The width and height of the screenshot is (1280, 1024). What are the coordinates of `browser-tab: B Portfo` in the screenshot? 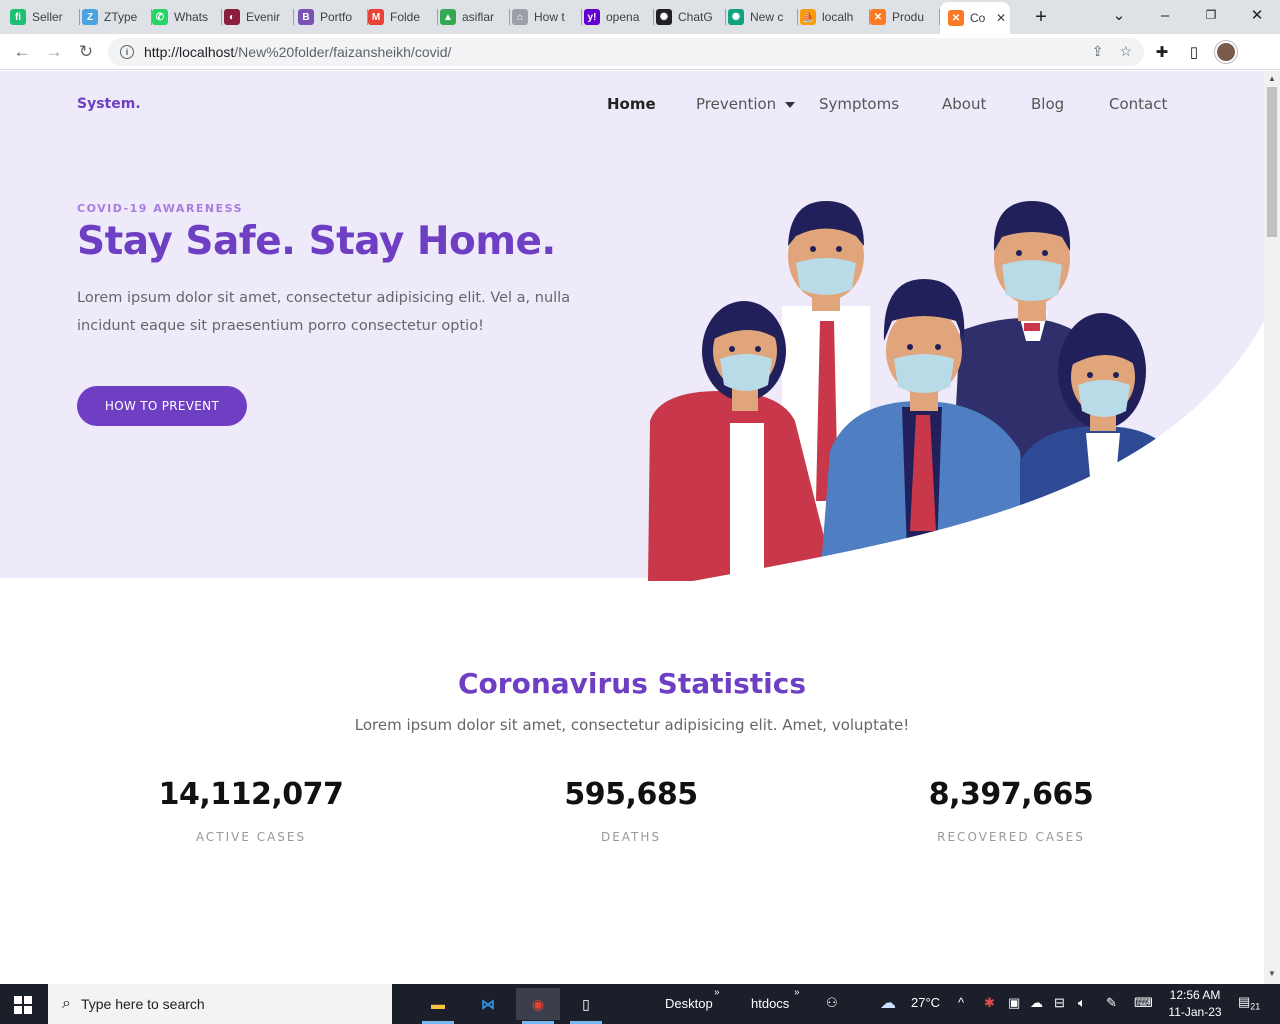 It's located at (333, 17).